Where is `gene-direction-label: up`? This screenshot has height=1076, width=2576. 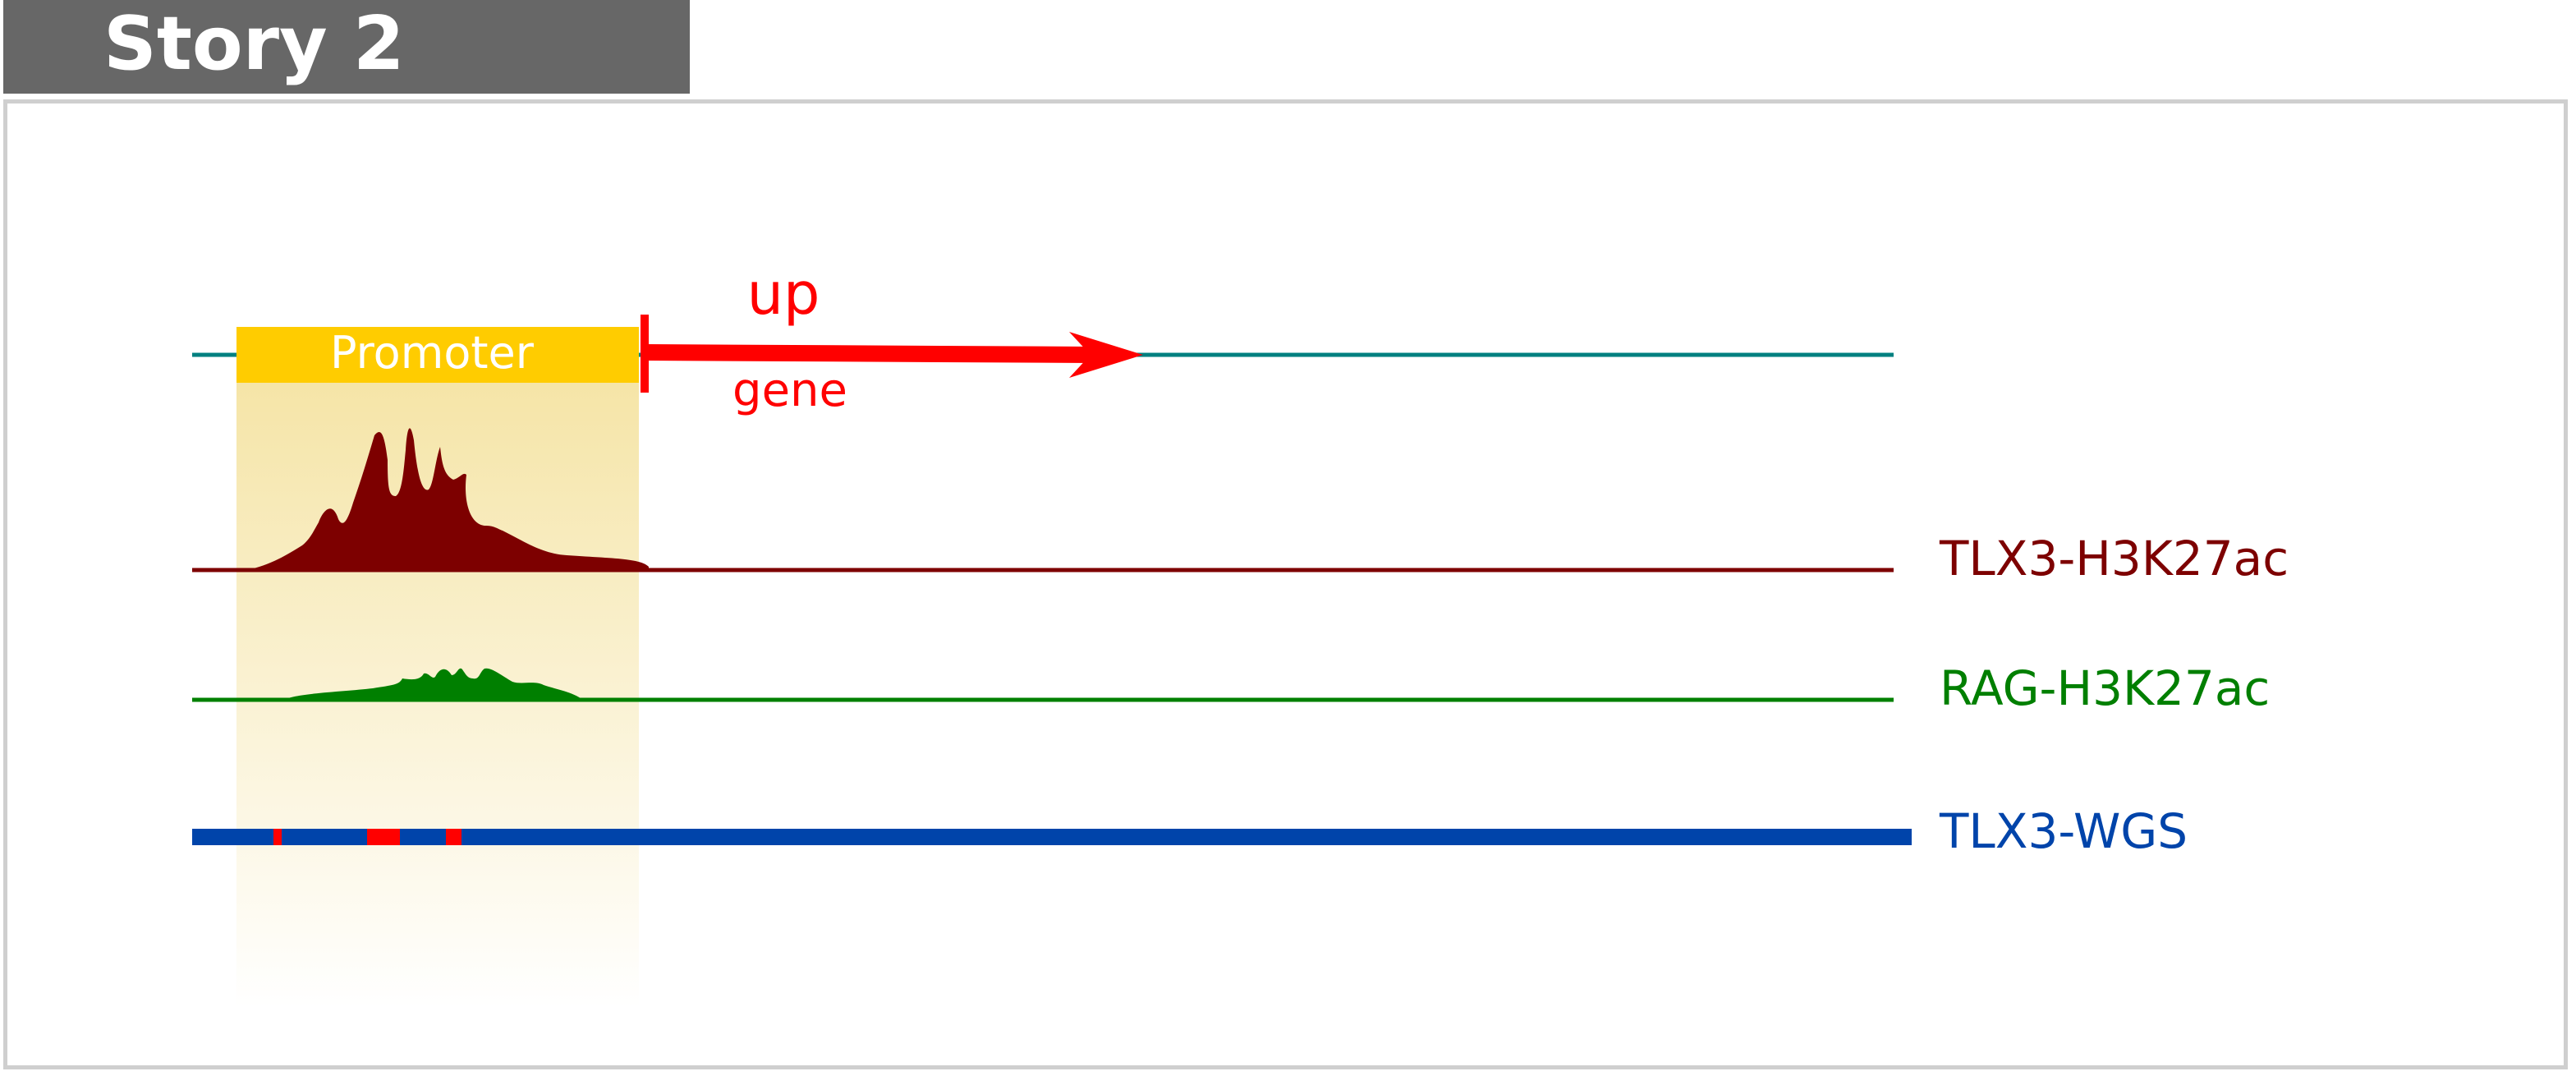
gene-direction-label: up is located at coordinates (783, 294).